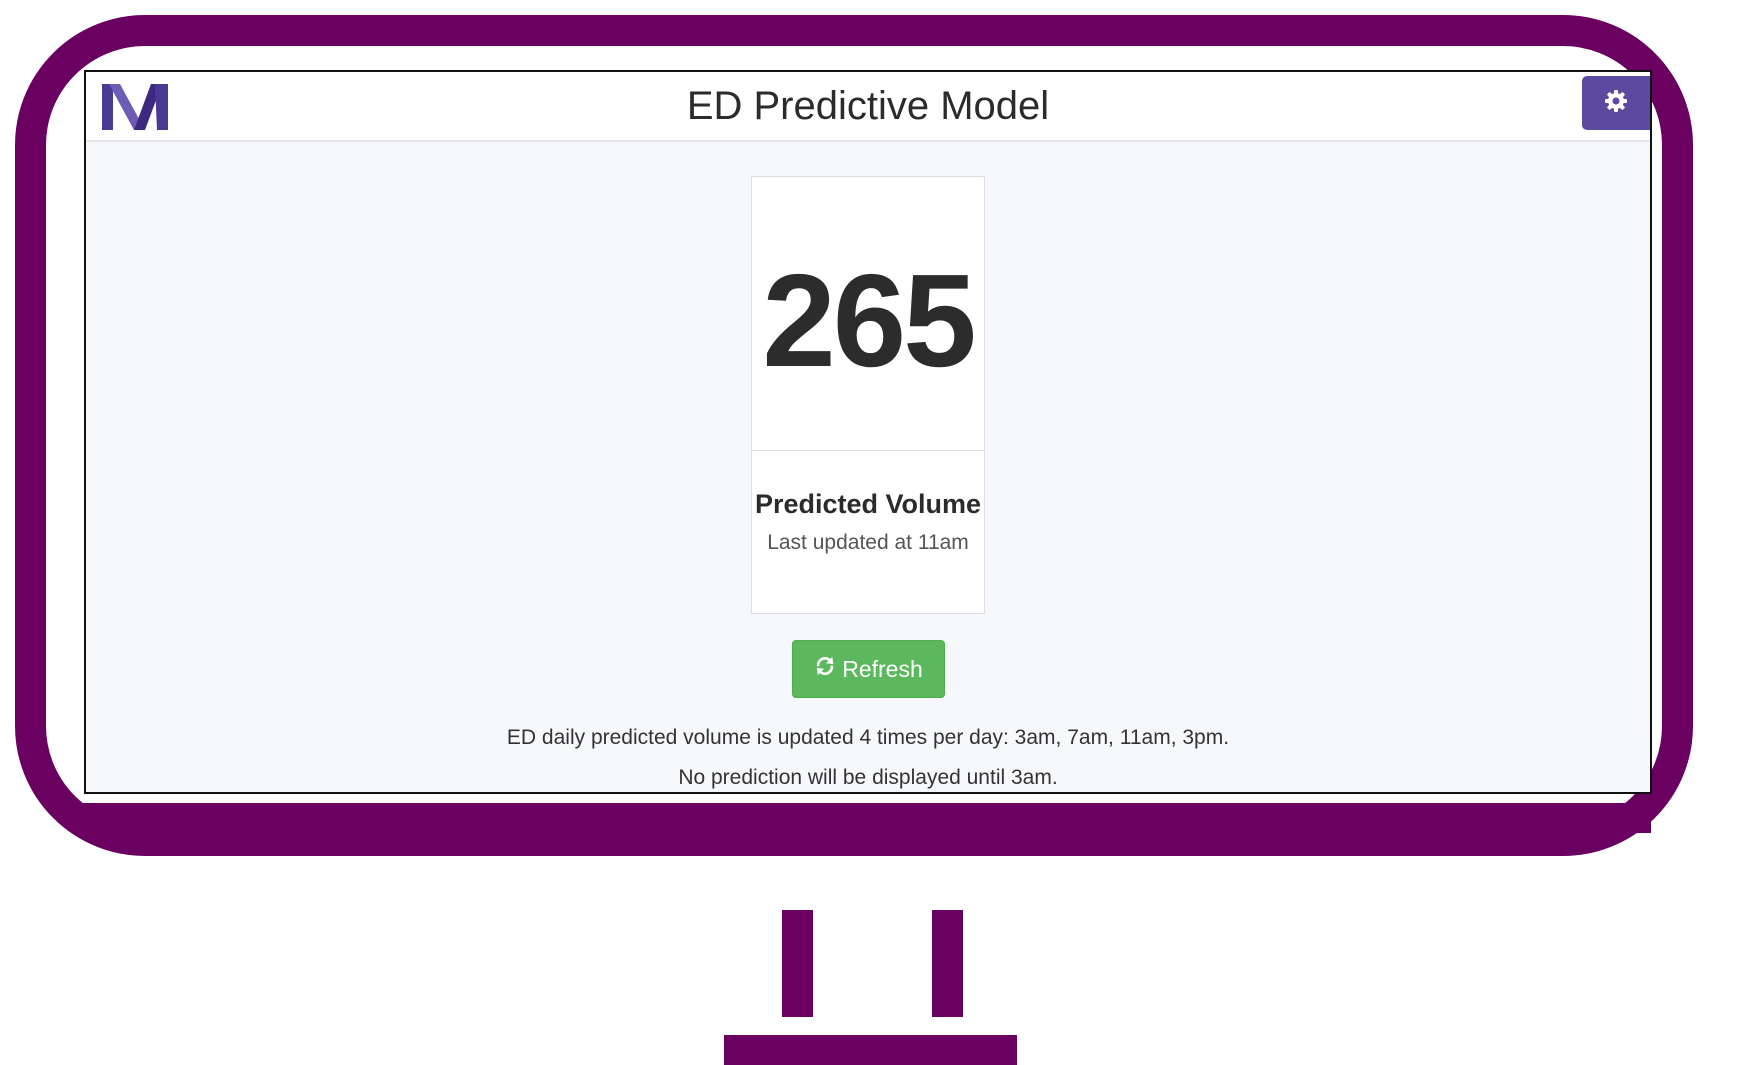 The width and height of the screenshot is (1740, 1065). Describe the element at coordinates (869, 320) in the screenshot. I see `predicted-volume-value: 265` at that location.